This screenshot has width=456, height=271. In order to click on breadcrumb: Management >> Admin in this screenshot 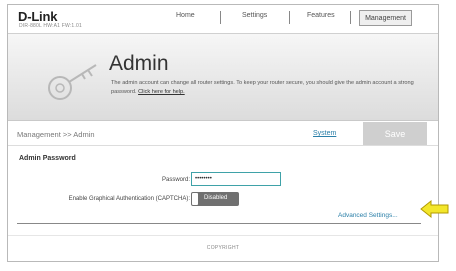, I will do `click(56, 134)`.